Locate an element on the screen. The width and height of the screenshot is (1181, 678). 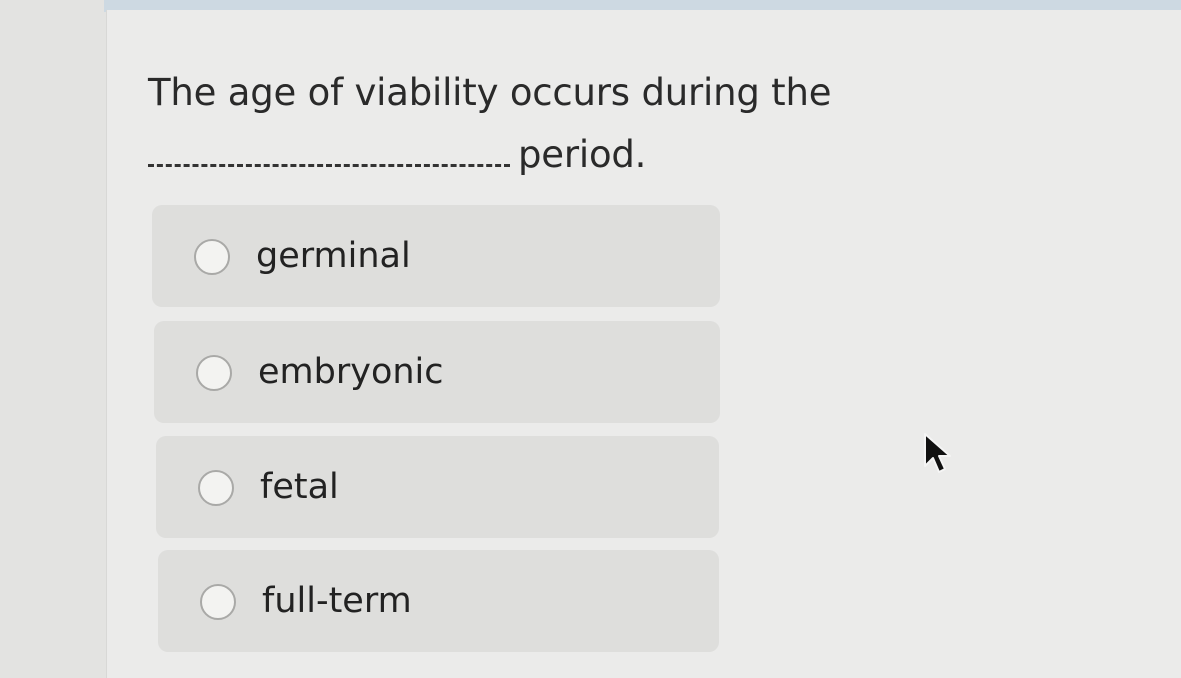
option-label: fetal is located at coordinates (299, 487).